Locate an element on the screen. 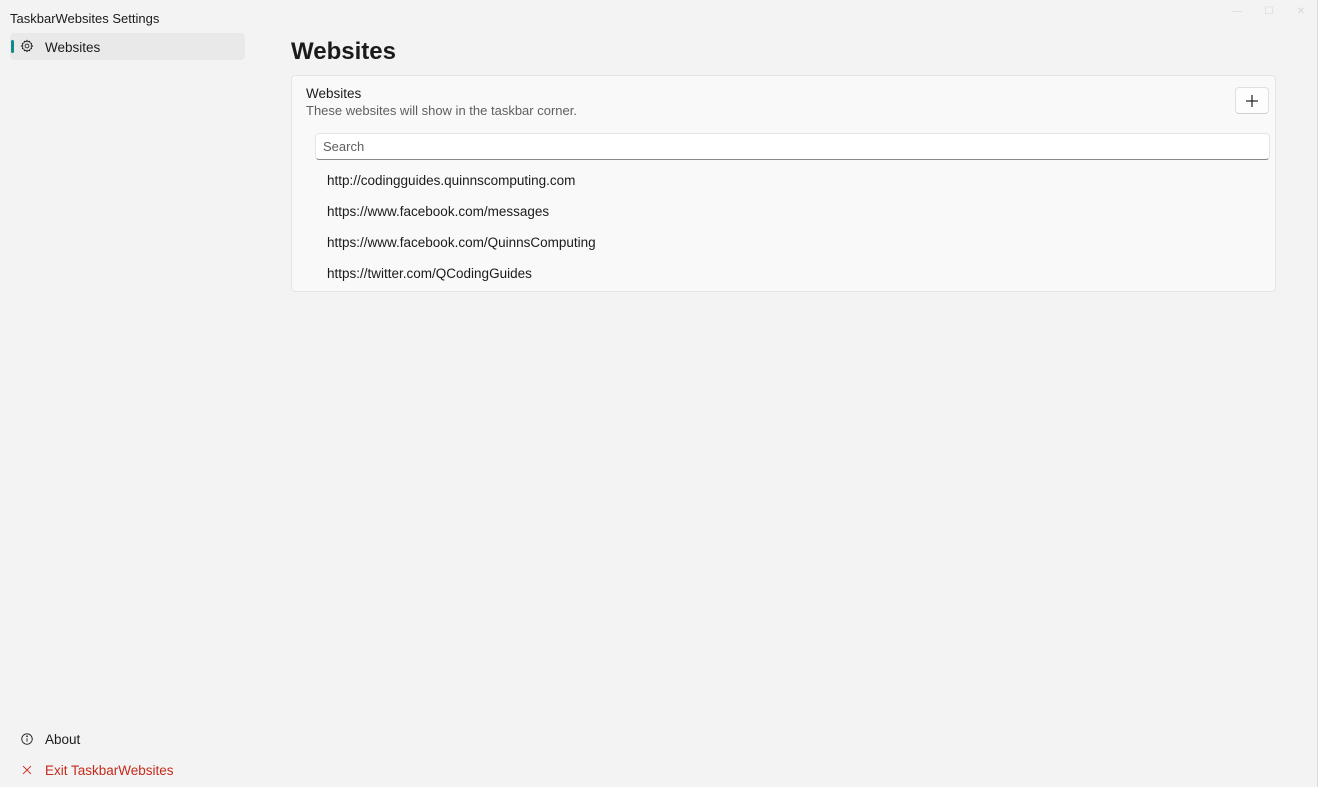 This screenshot has width=1318, height=787. selection-indicator is located at coordinates (12, 46).